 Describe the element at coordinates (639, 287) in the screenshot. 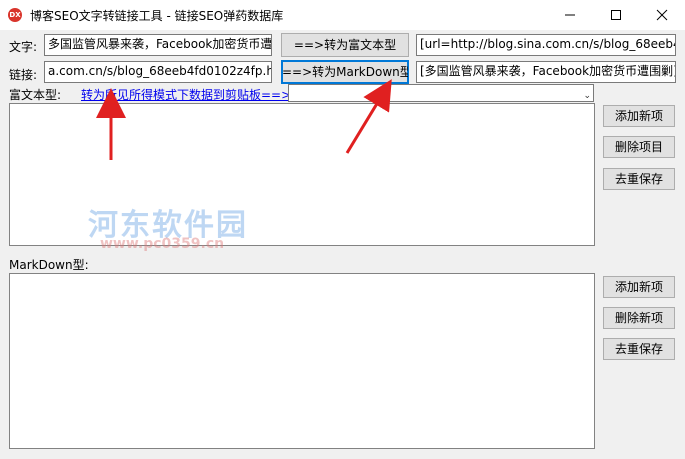

I see `md-add-button: 添加新项` at that location.